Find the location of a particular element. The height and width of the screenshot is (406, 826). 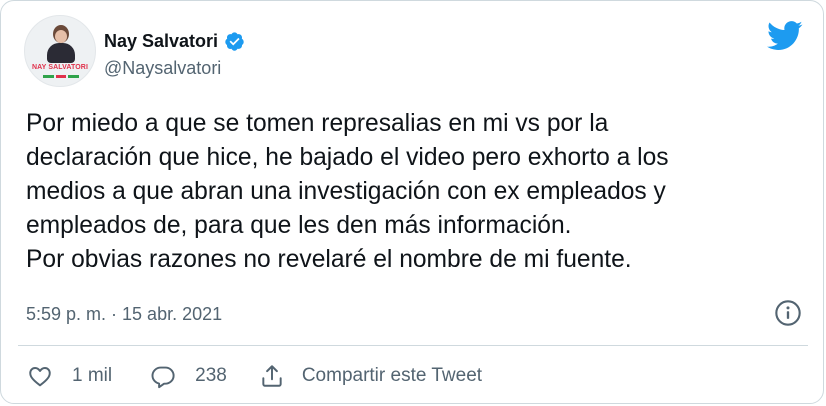

tweet-timestamp: 5:59 p. m. · 15 abr. 2021 is located at coordinates (124, 314).